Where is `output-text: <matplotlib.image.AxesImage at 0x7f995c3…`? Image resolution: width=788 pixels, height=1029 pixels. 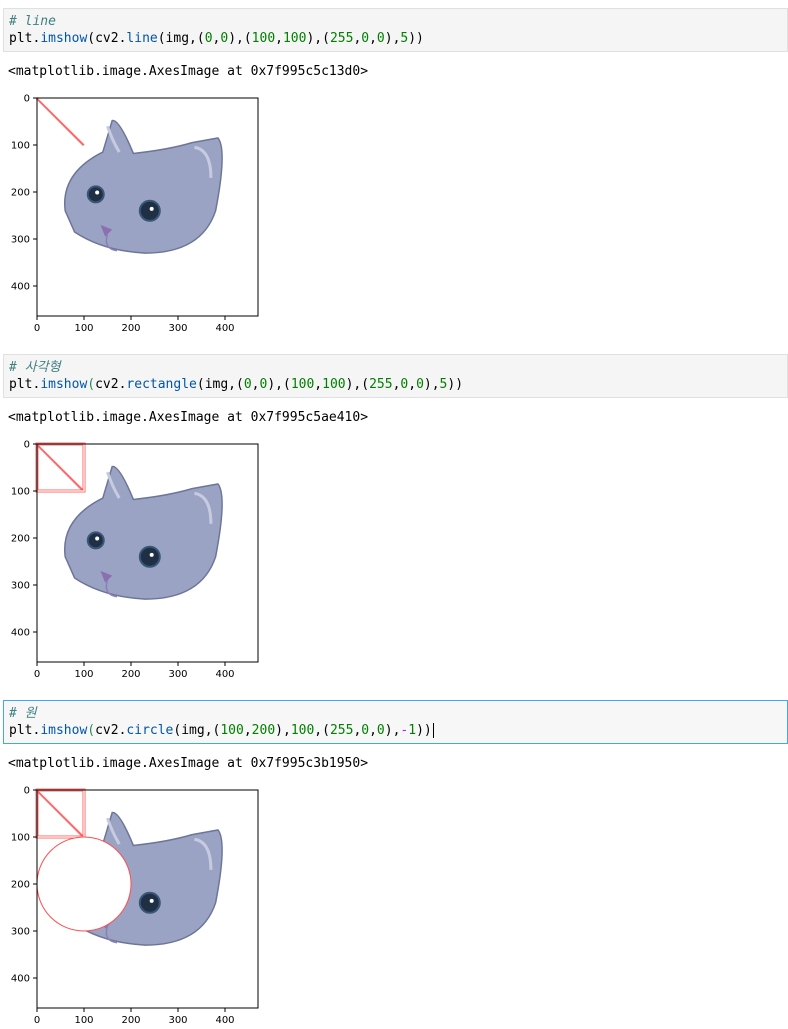 output-text: <matplotlib.image.AxesImage at 0x7f995c3… is located at coordinates (188, 763).